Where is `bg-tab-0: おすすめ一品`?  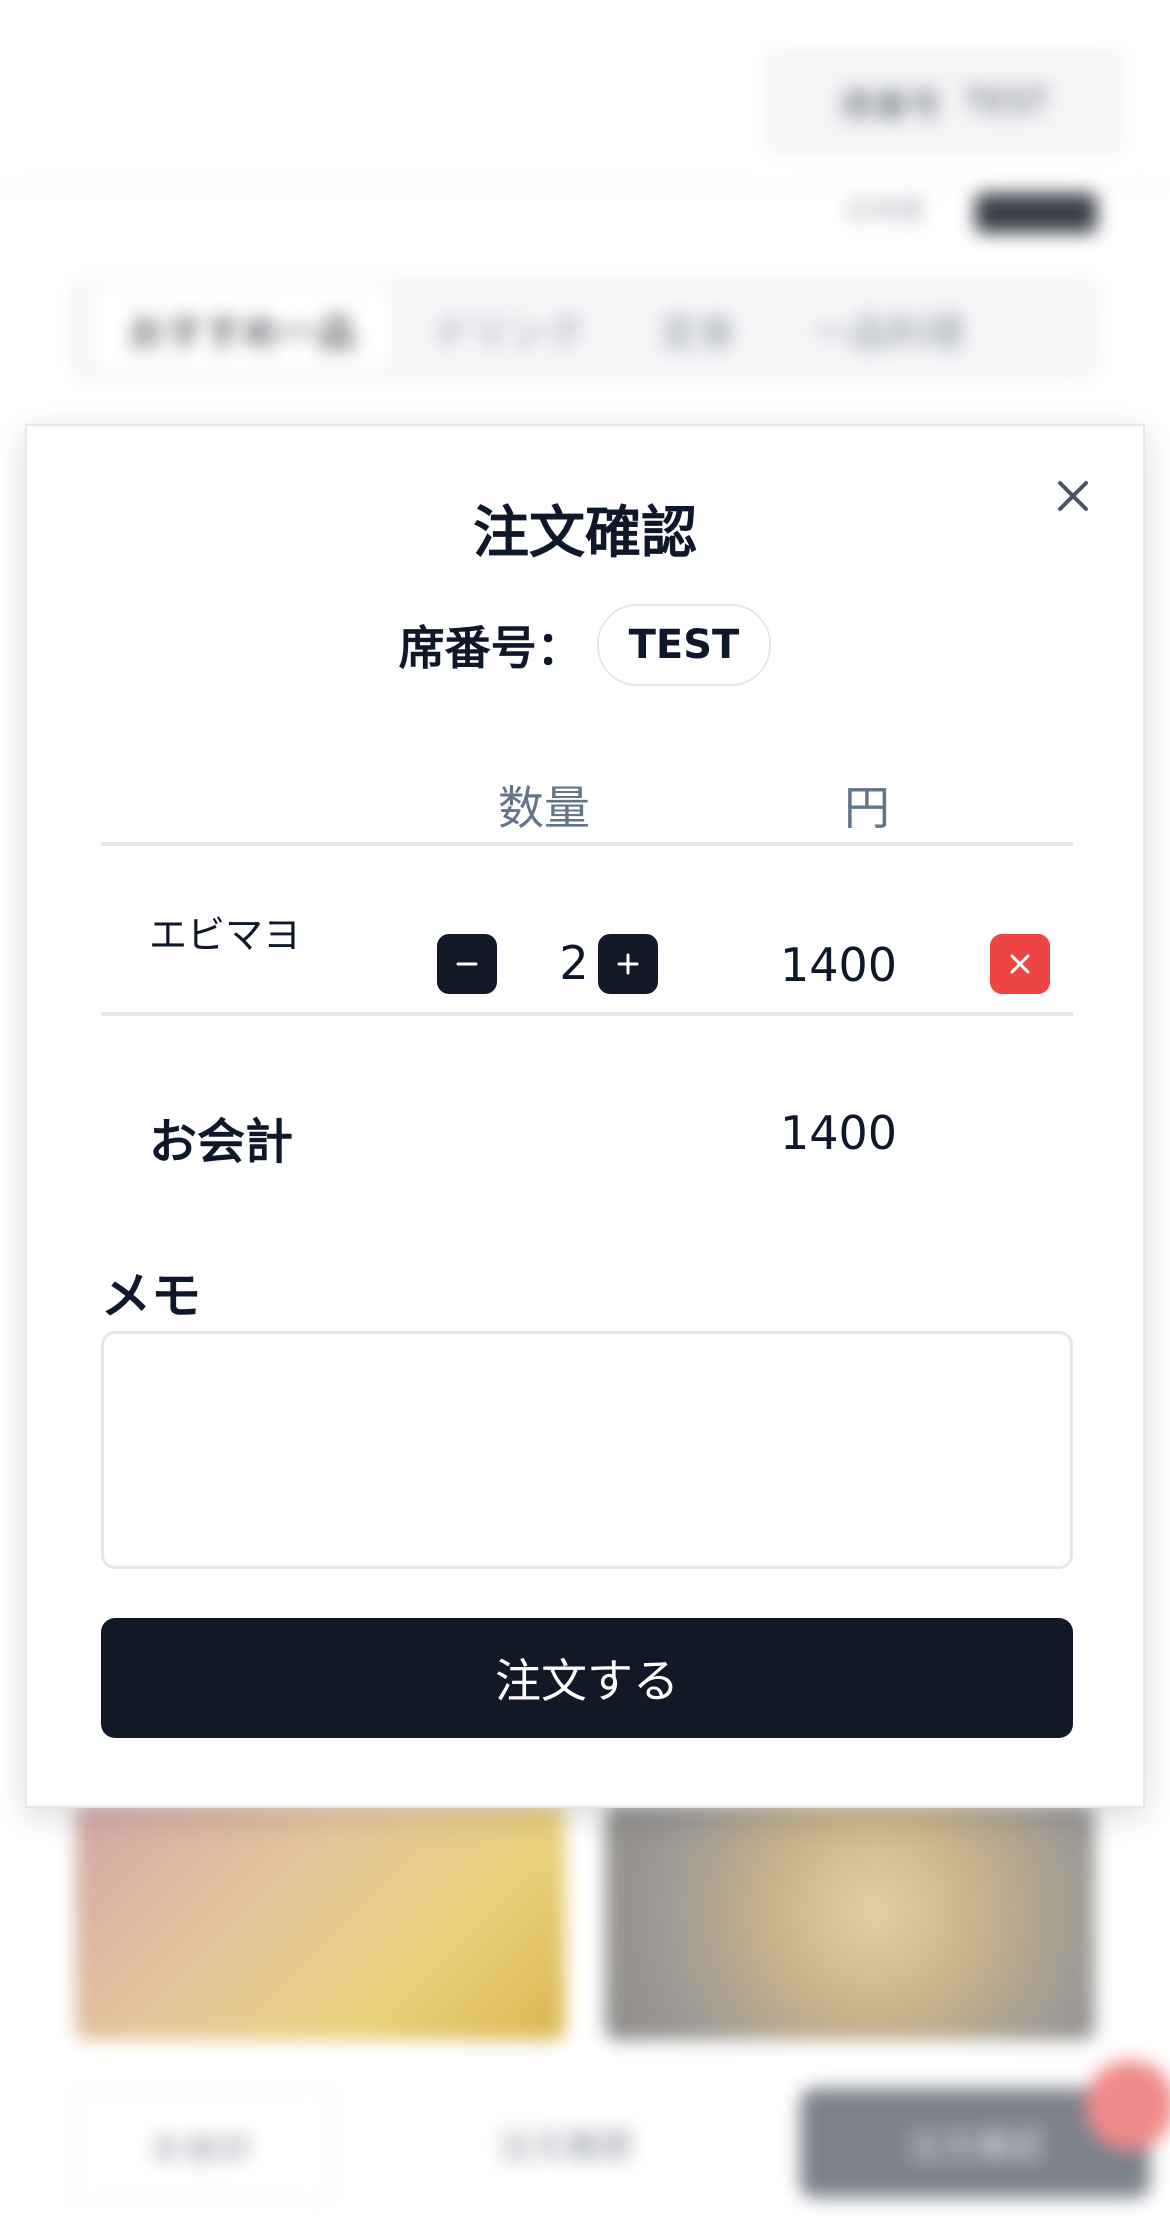 bg-tab-0: おすすめ一品 is located at coordinates (242, 329).